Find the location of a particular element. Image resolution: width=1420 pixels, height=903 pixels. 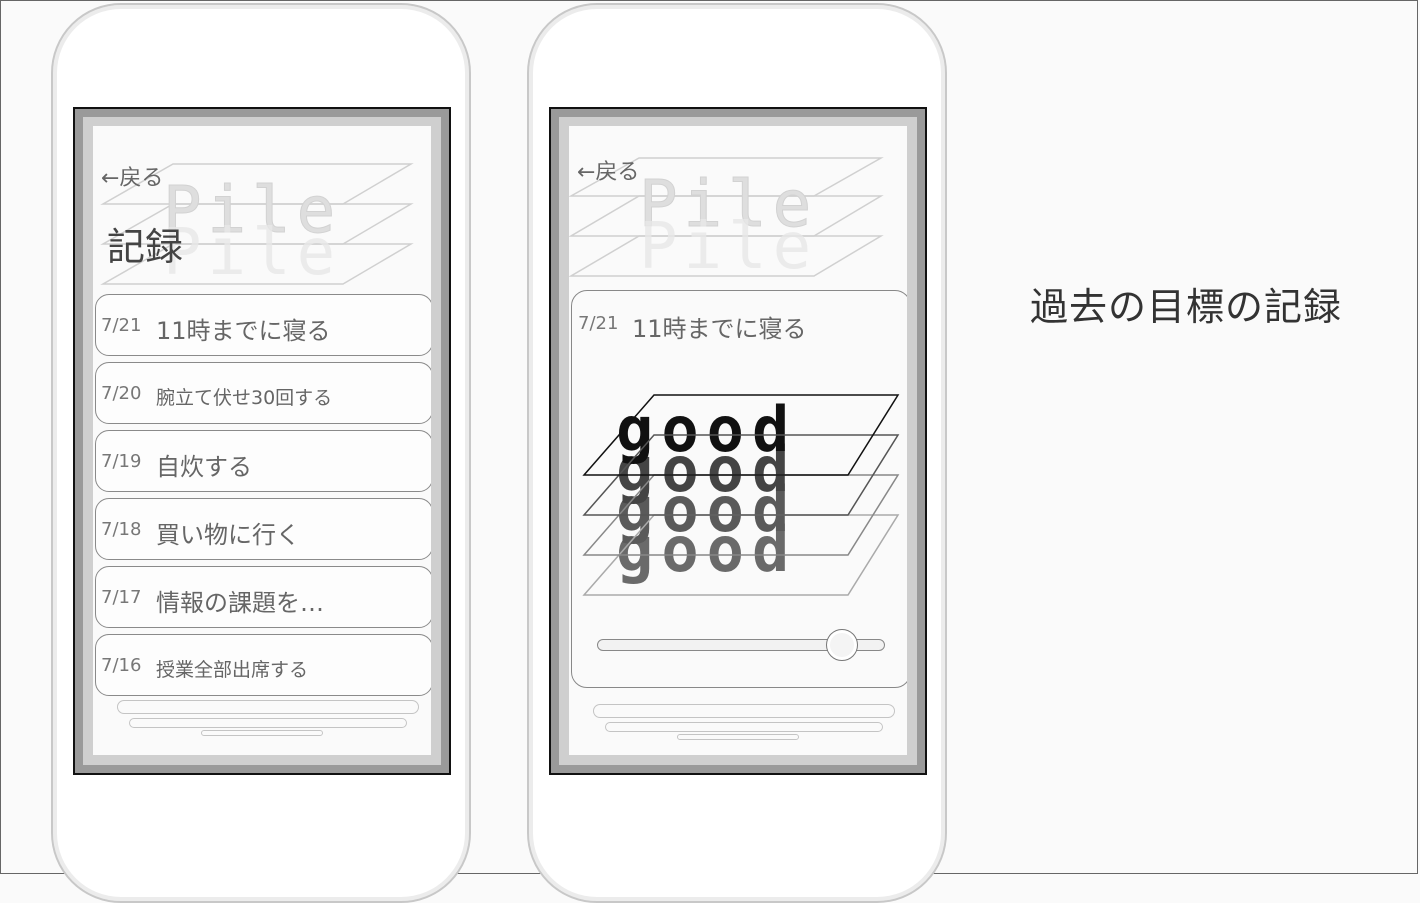

record-list-item: 7/16 授業全部出席する is located at coordinates (263, 665).